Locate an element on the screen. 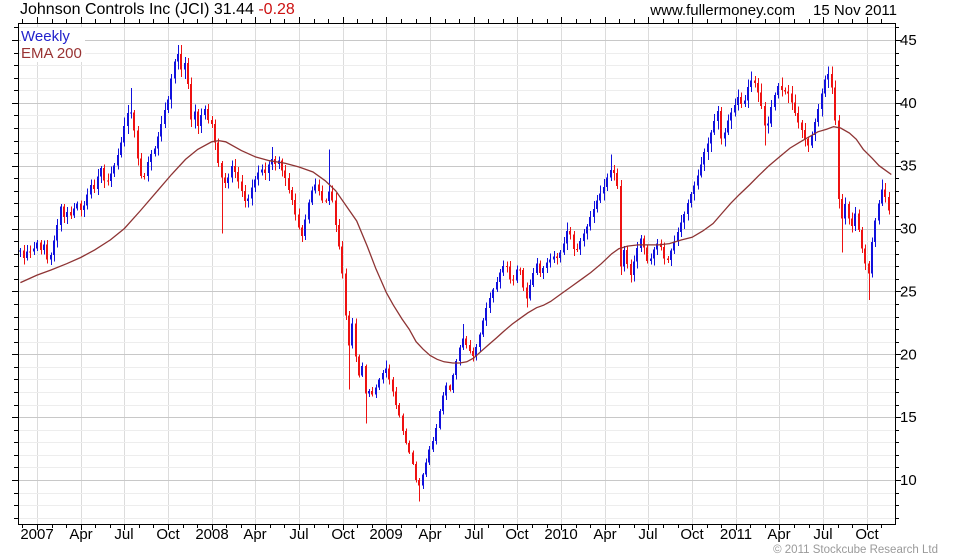 This screenshot has width=980, height=560. svg-text: 45 is located at coordinates (908, 40).